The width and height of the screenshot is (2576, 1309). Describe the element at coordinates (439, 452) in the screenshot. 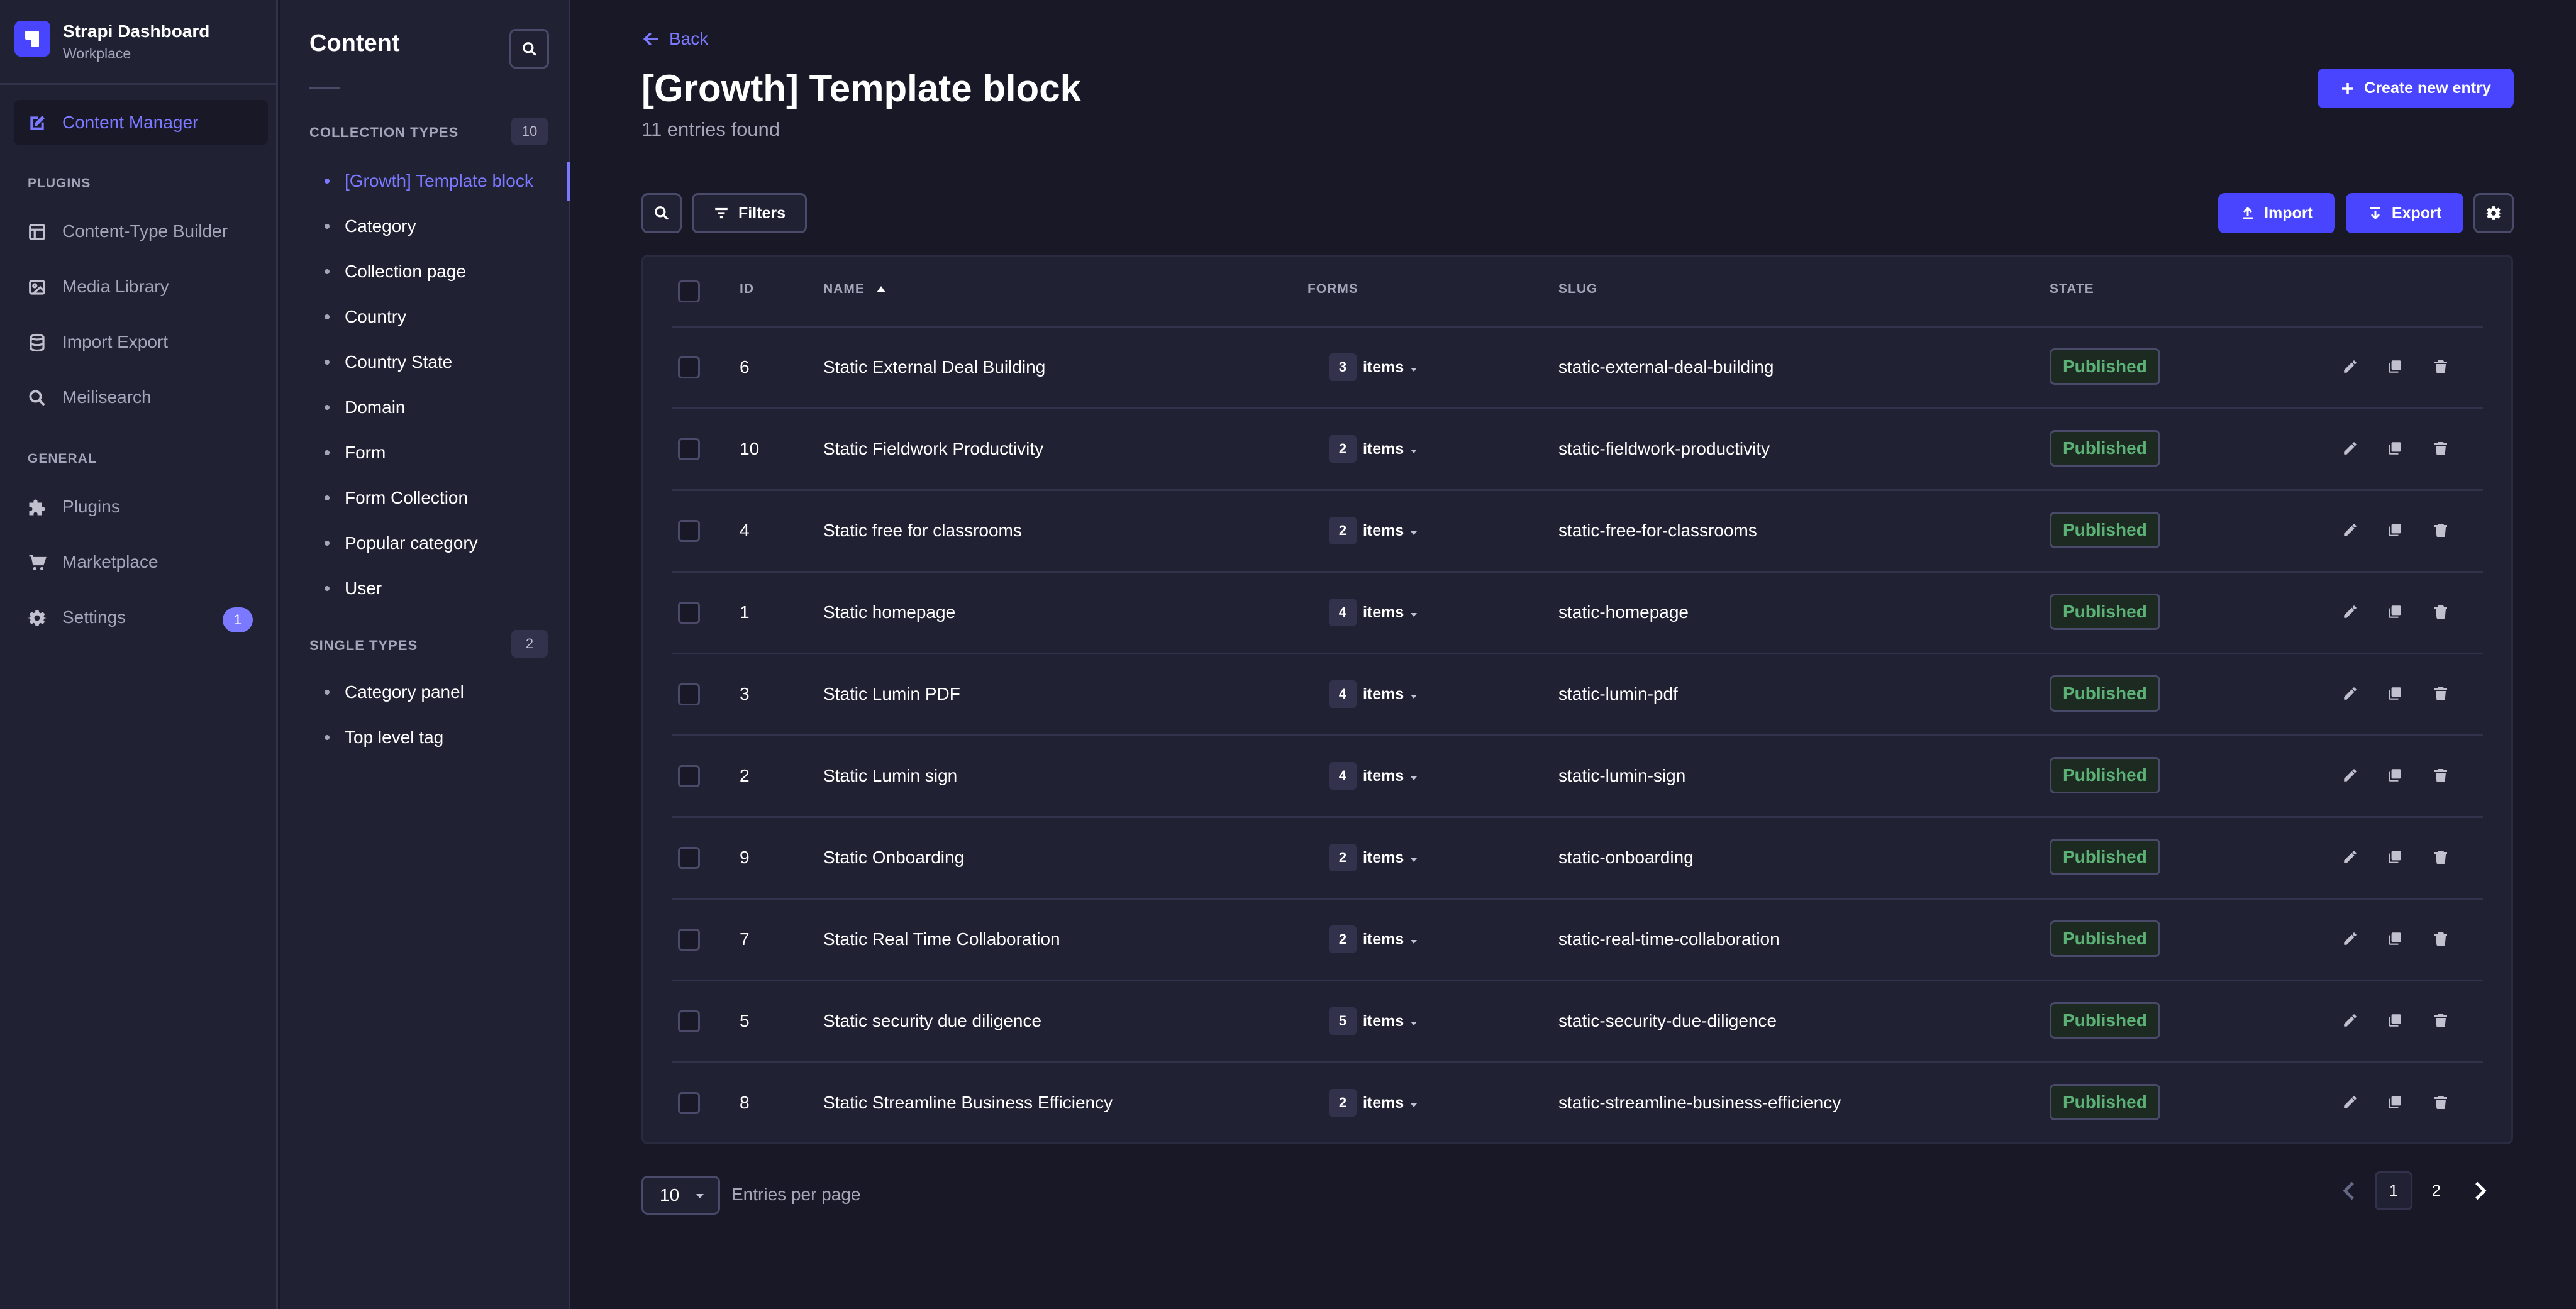

I see `subnav-item: Form` at that location.